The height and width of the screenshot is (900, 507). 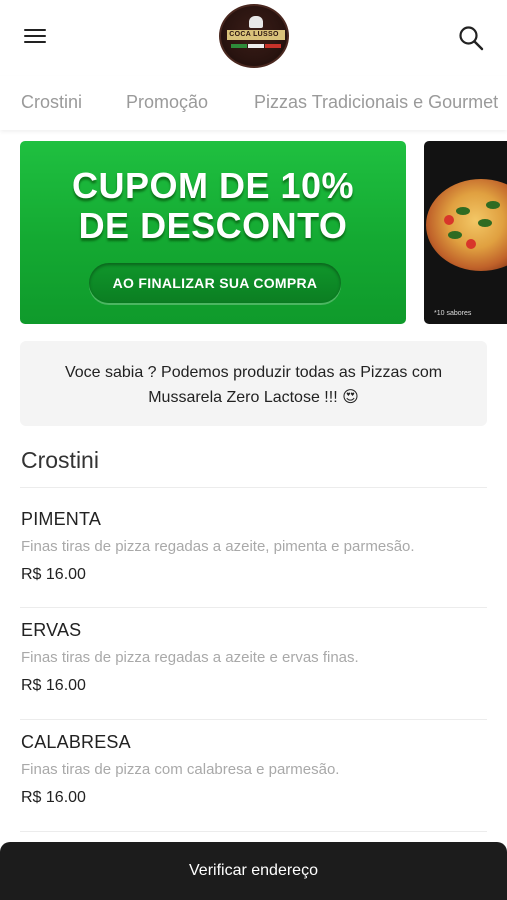 What do you see at coordinates (51, 630) in the screenshot?
I see `item-name: ERVAS` at bounding box center [51, 630].